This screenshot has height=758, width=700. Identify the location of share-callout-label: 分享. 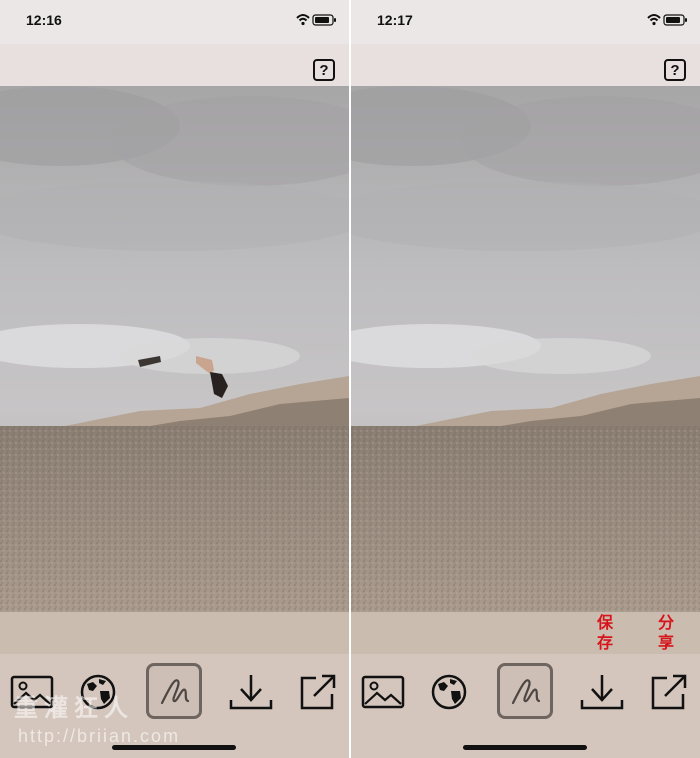
(665, 633).